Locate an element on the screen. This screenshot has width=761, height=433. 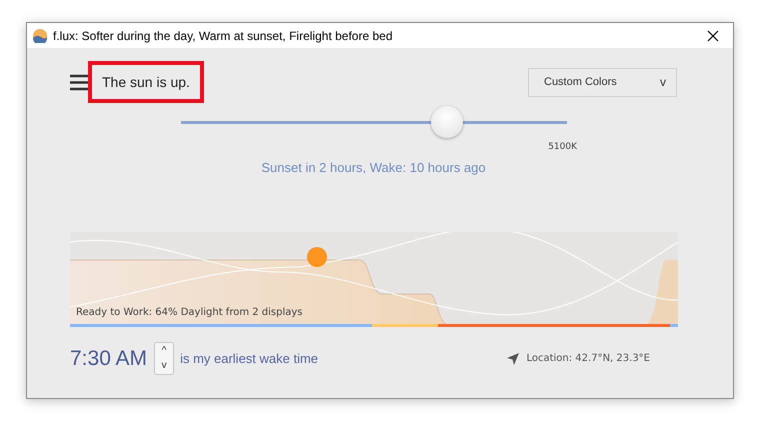
wake-time: 7:30 AM is located at coordinates (109, 358).